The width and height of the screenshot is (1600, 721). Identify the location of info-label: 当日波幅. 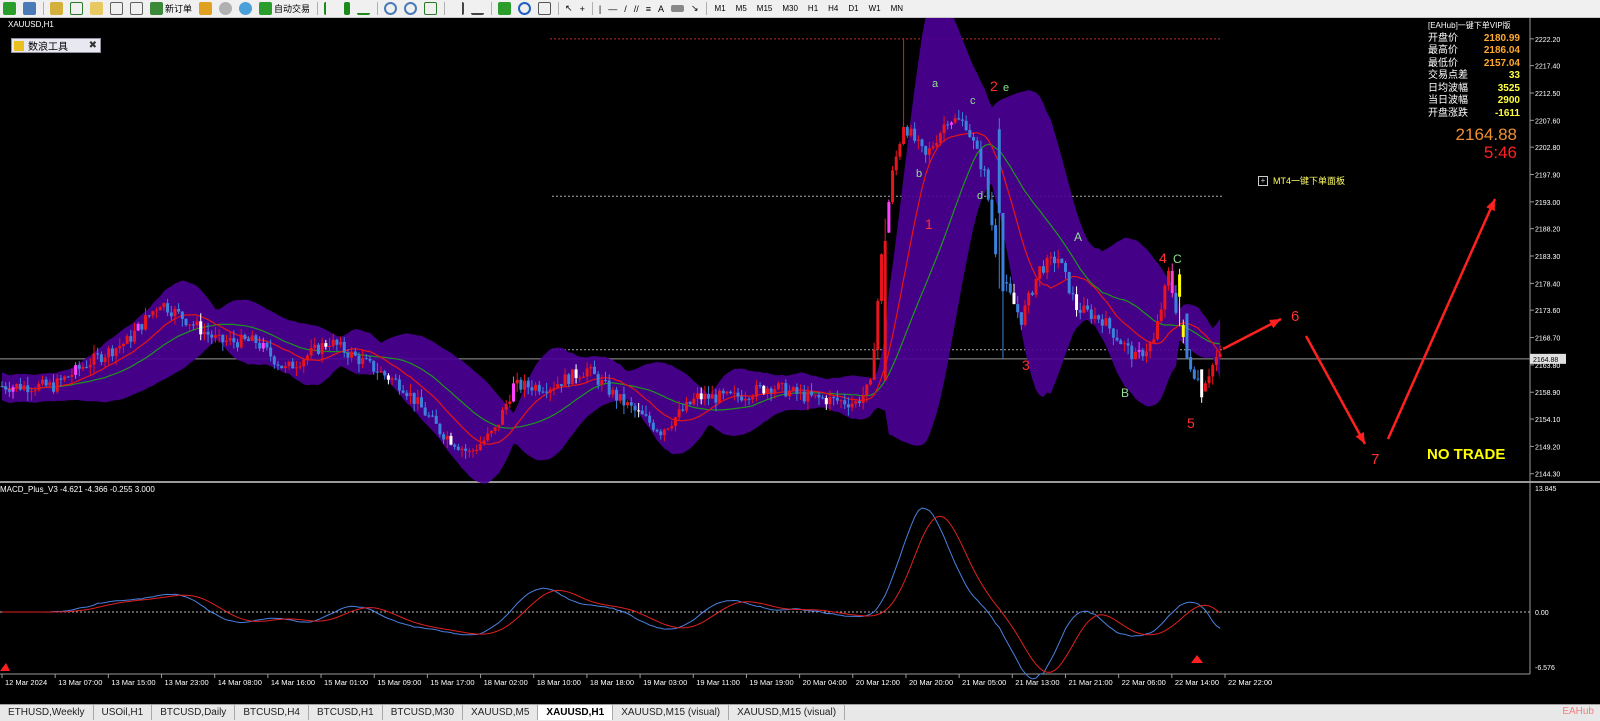
(1448, 100).